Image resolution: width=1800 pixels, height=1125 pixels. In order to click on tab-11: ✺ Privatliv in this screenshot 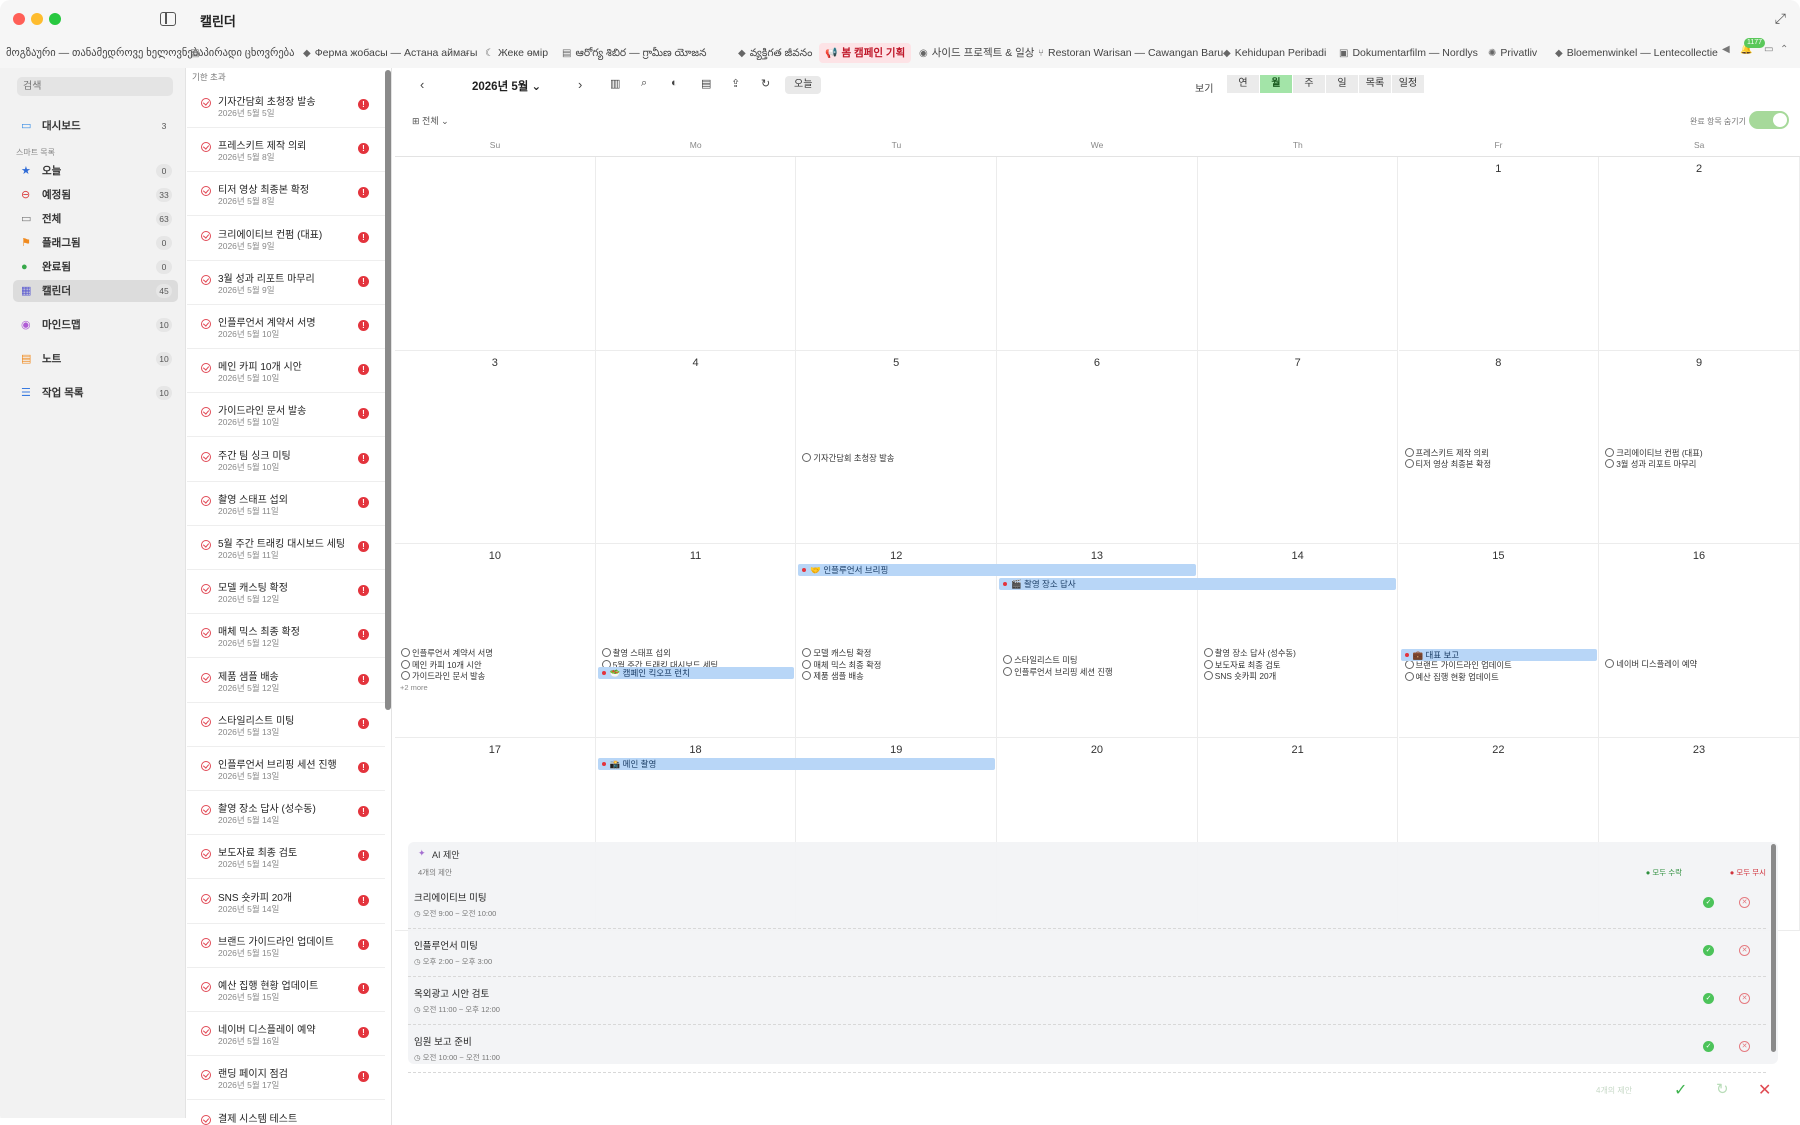, I will do `click(1512, 53)`.